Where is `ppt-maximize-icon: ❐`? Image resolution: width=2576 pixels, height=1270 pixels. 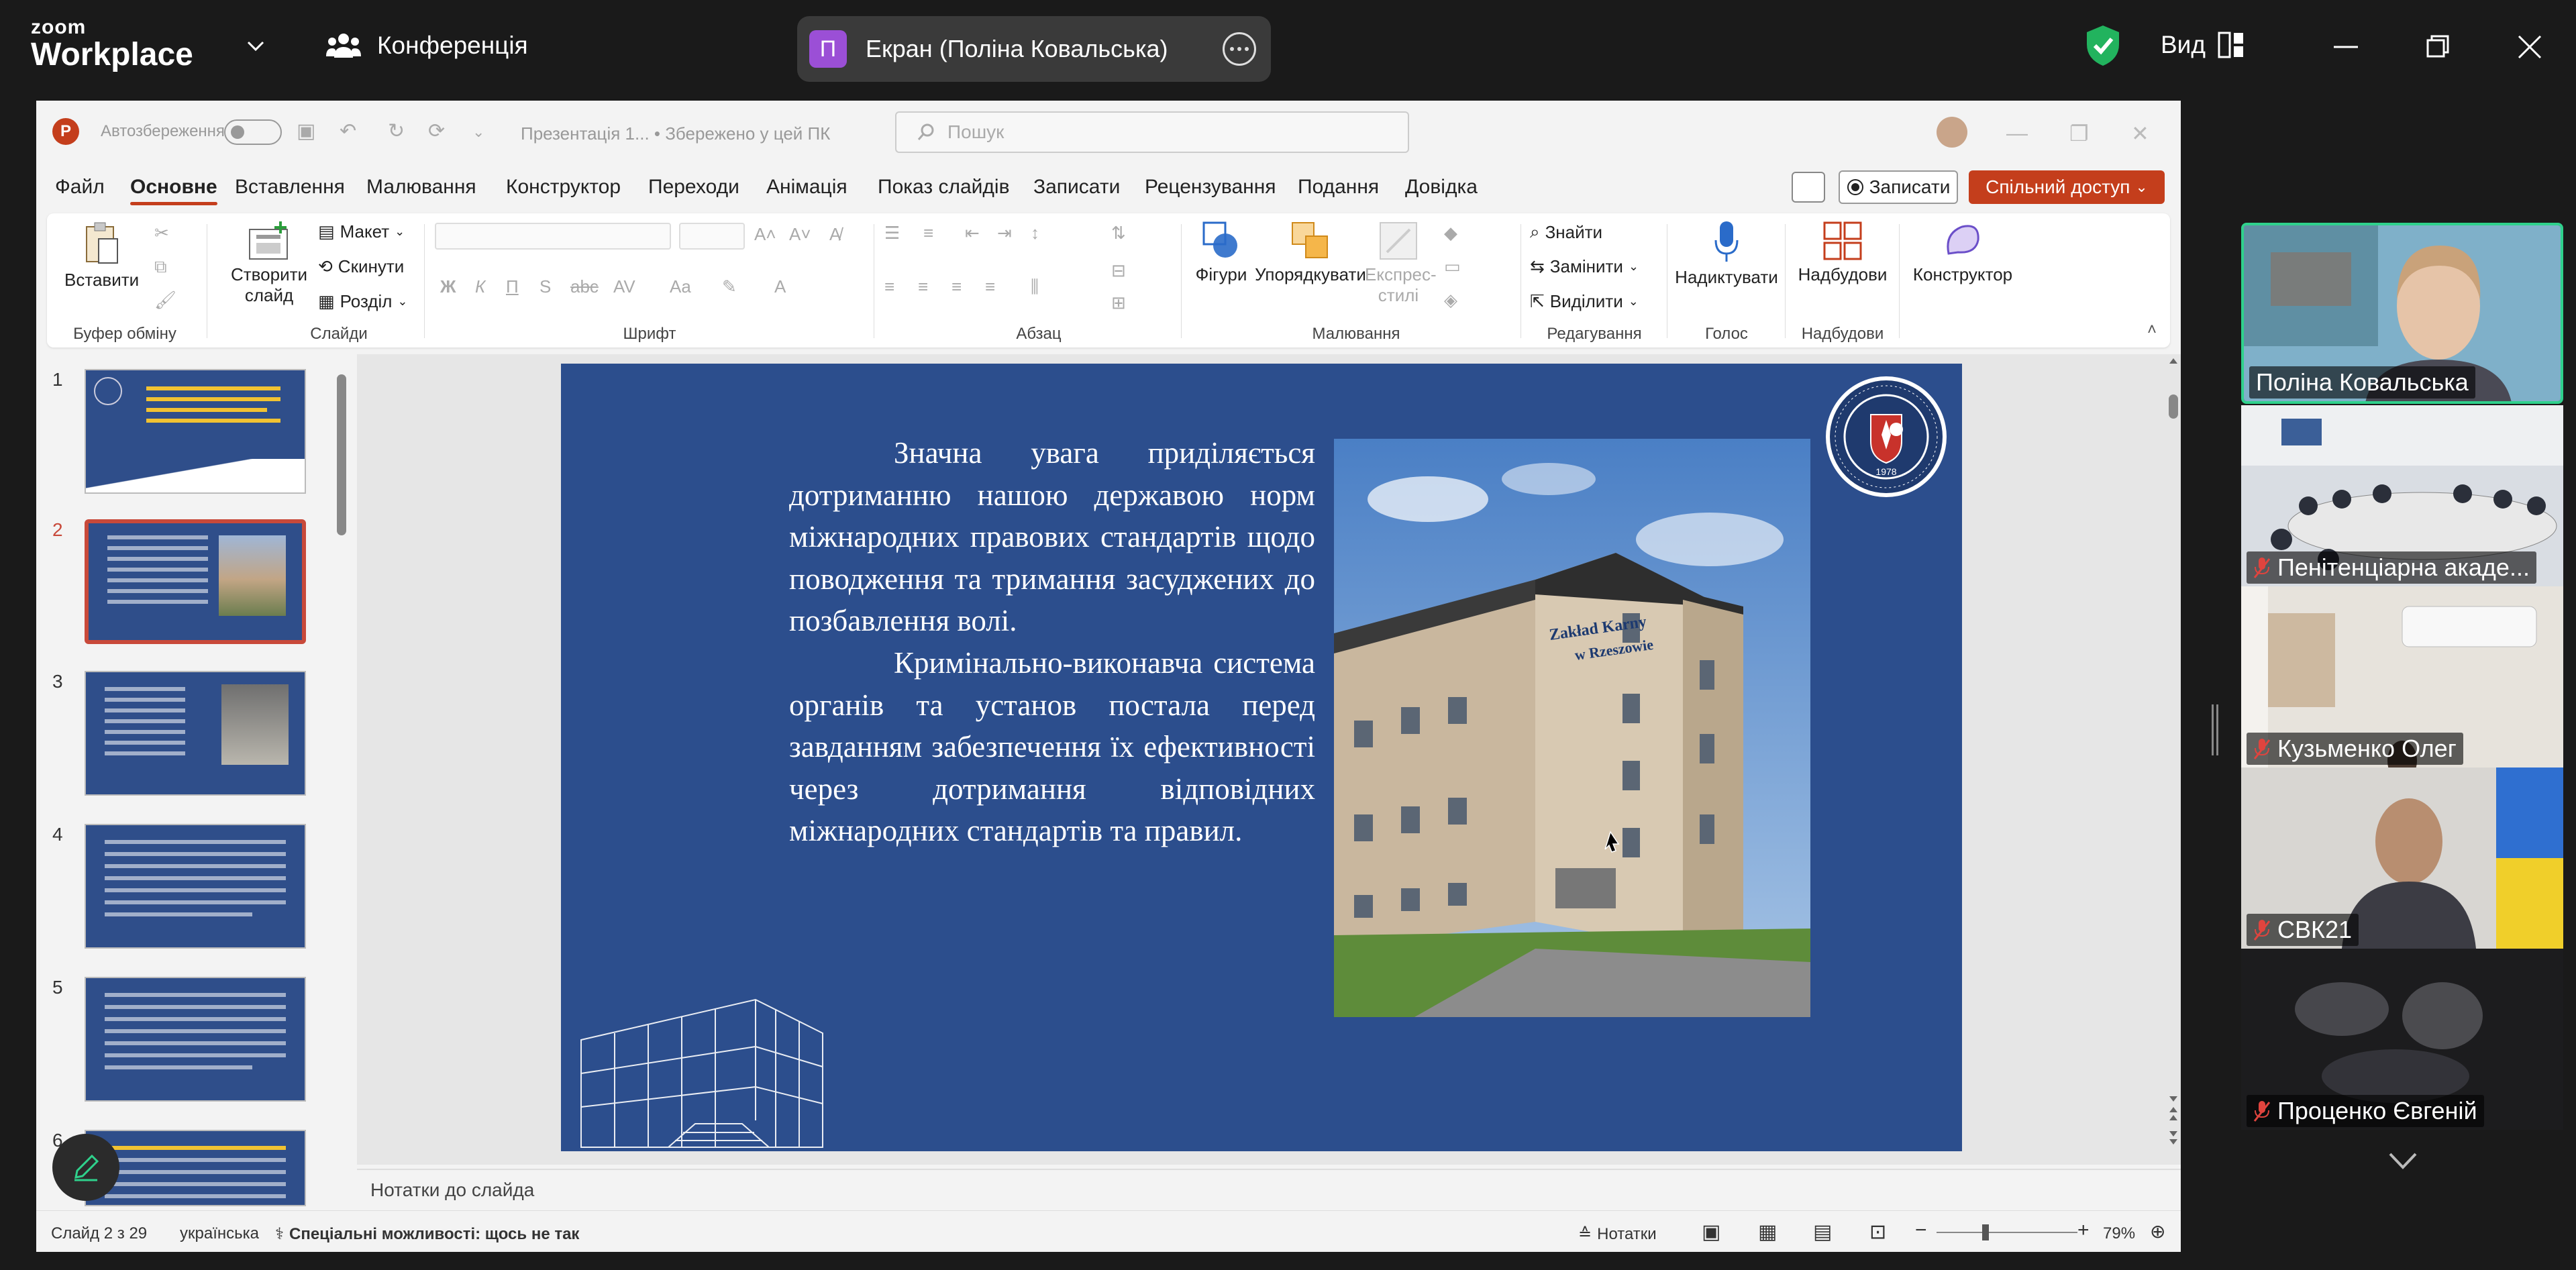
ppt-maximize-icon: ❐ is located at coordinates (2079, 133).